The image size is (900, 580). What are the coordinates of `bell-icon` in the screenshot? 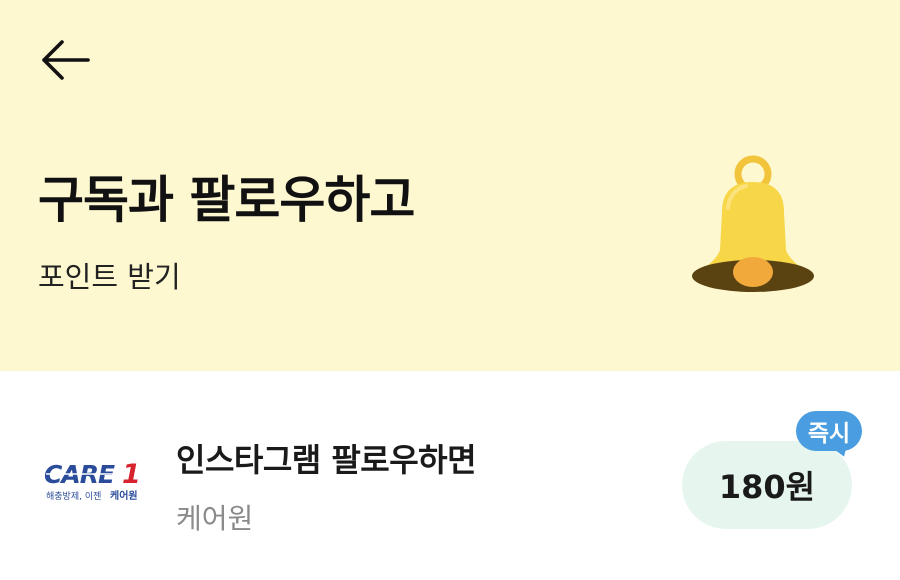 It's located at (753, 223).